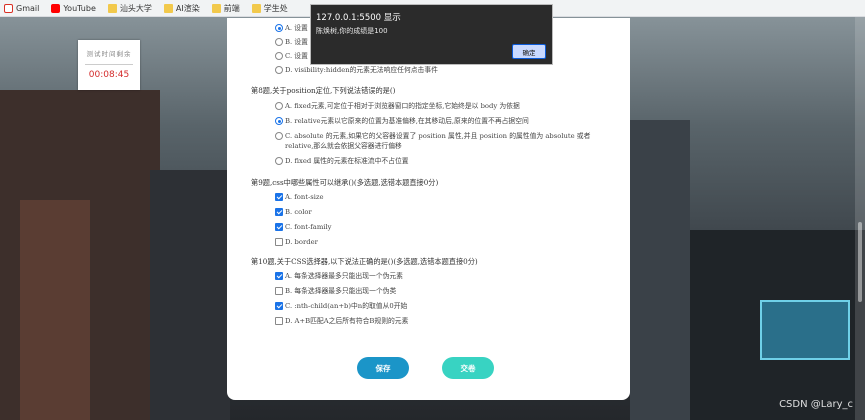 The height and width of the screenshot is (420, 865). I want to click on q7-option-d: D. visibility:hidden的元素无法响应任何点击事件, so click(356, 70).